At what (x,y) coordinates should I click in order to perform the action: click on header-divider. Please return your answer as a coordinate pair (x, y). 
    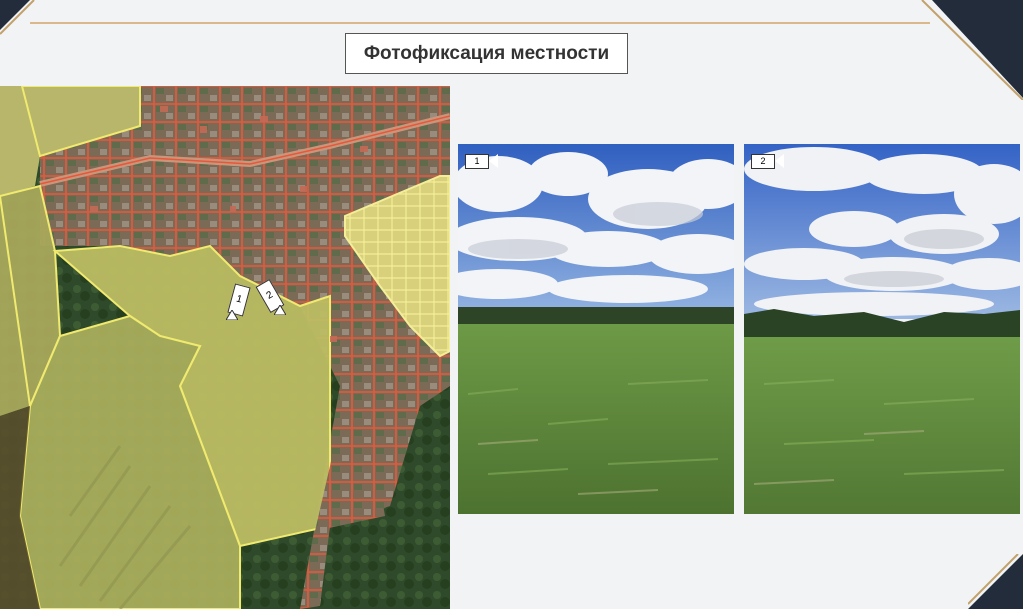
    Looking at the image, I should click on (480, 23).